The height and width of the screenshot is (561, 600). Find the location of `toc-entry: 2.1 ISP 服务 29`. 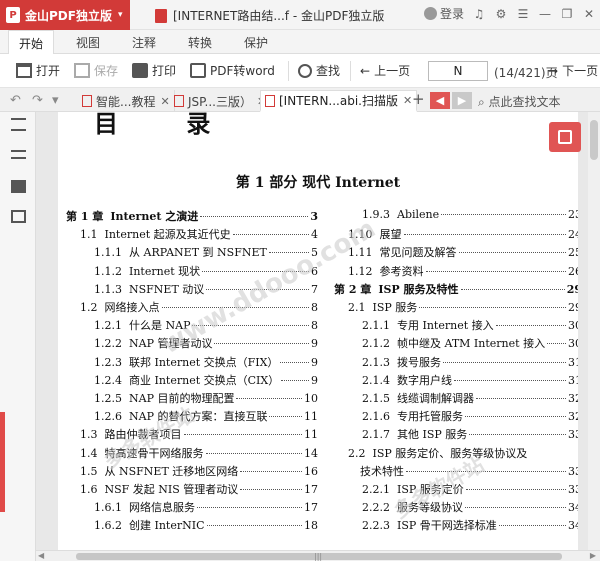

toc-entry: 2.1 ISP 服务 29 is located at coordinates (463, 308).